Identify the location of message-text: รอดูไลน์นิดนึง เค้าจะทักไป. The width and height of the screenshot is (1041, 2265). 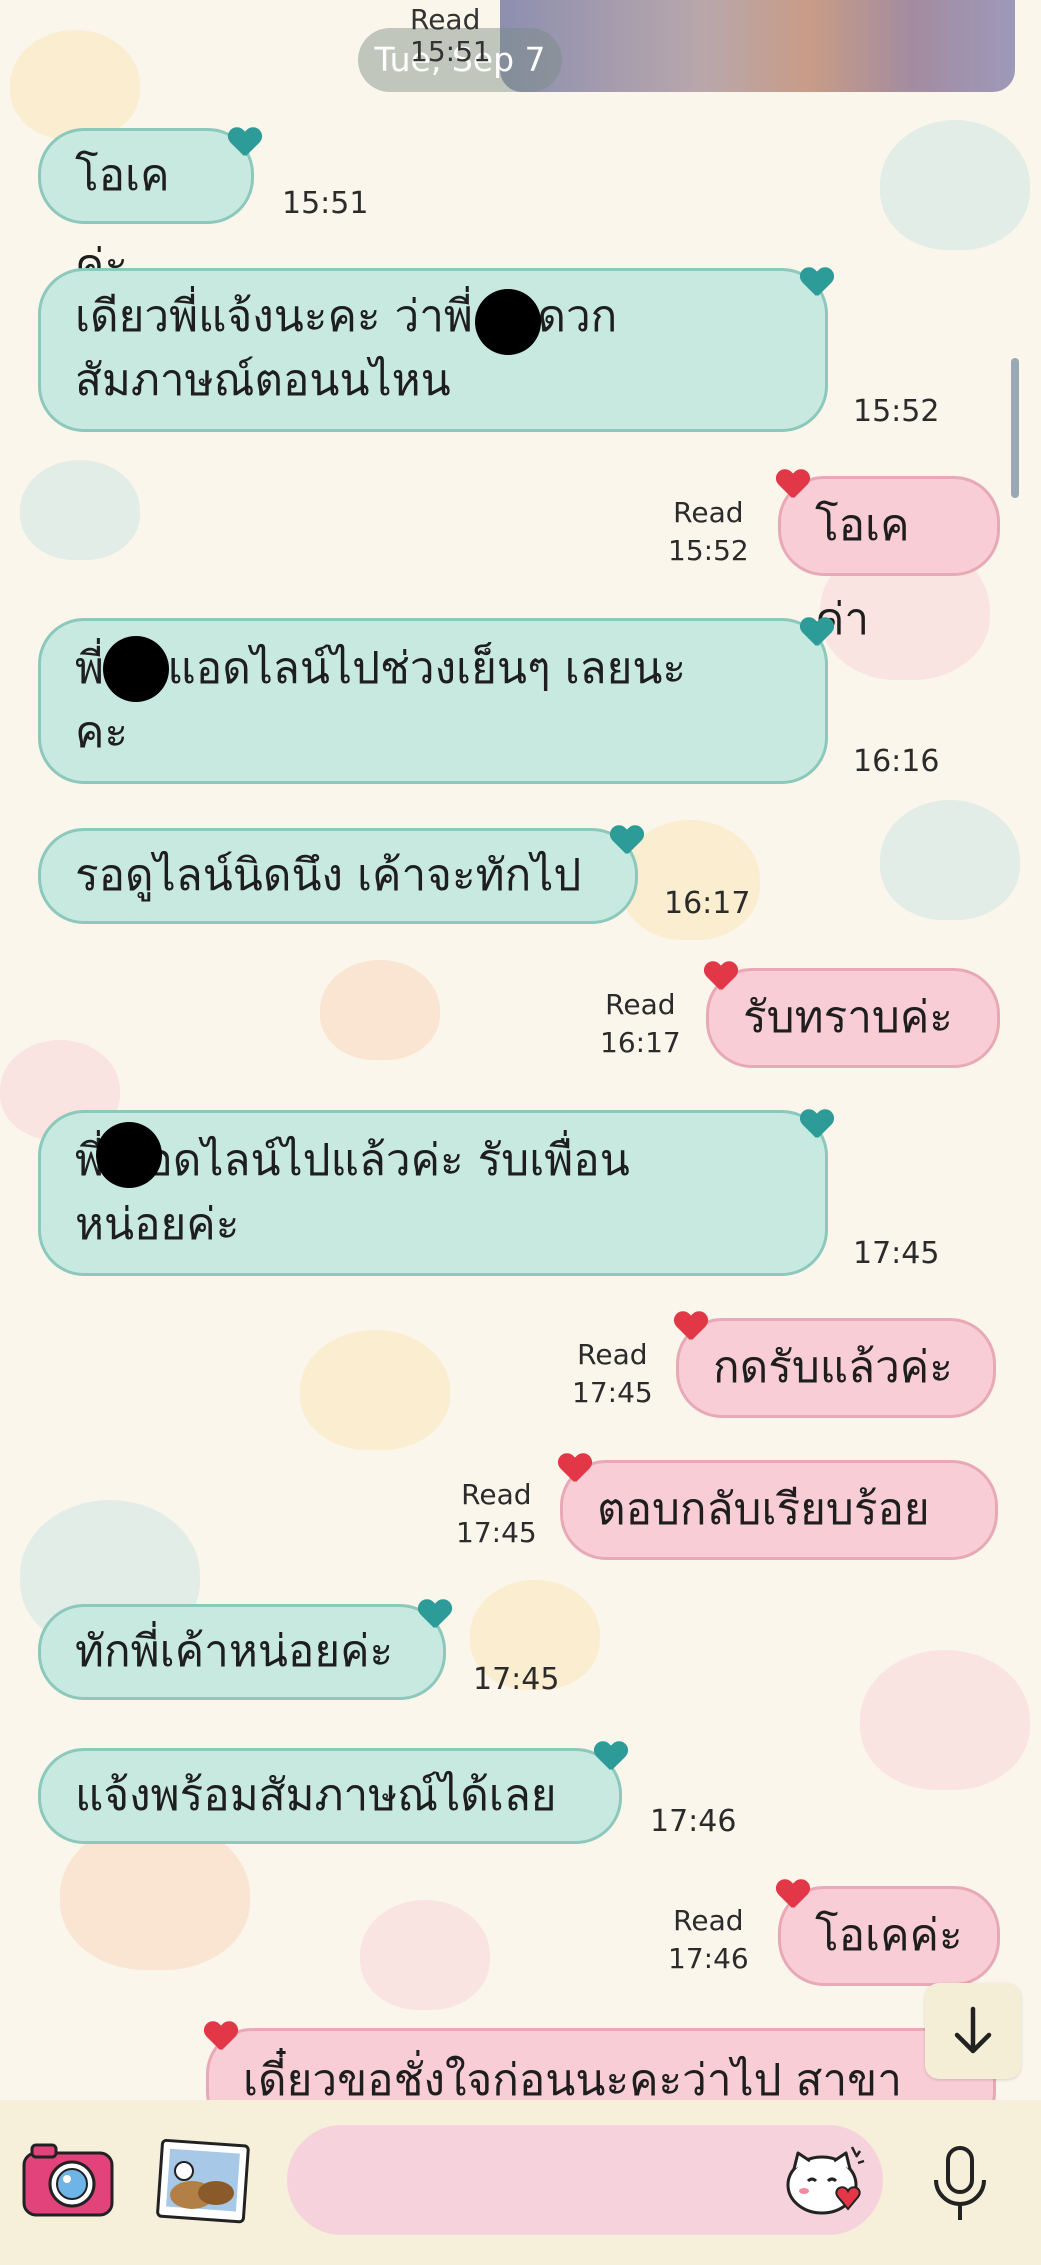
(328, 875).